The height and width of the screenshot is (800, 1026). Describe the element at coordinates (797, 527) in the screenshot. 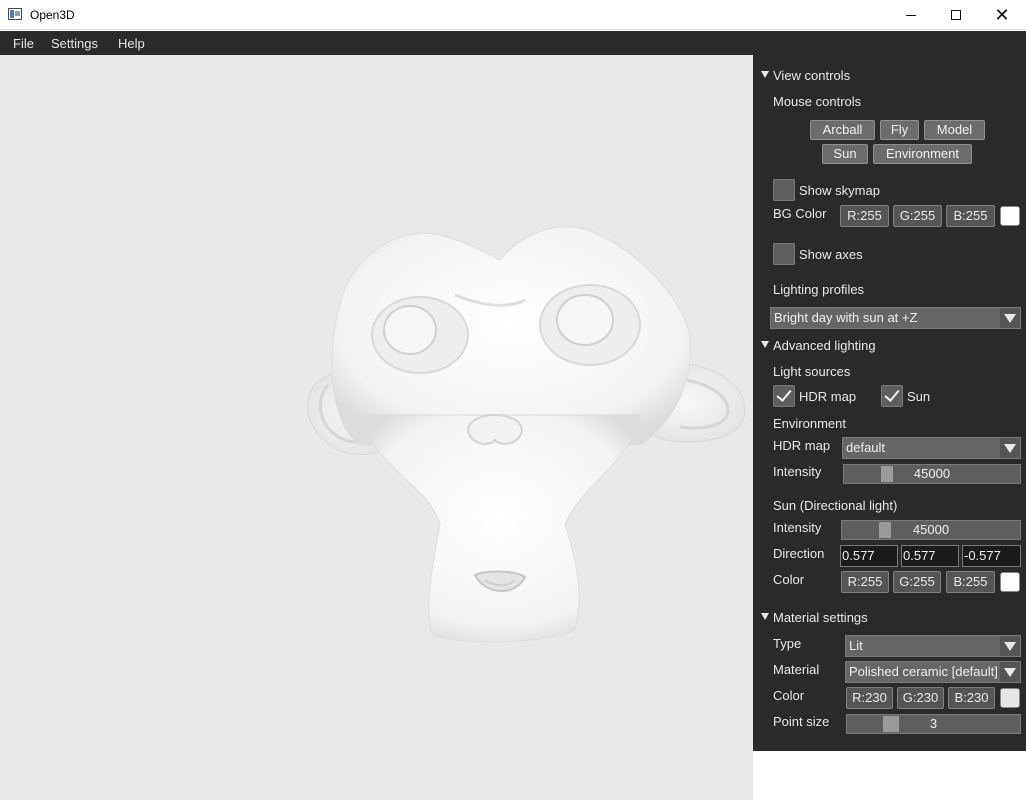

I see `sun-intensity-label: Intensity` at that location.